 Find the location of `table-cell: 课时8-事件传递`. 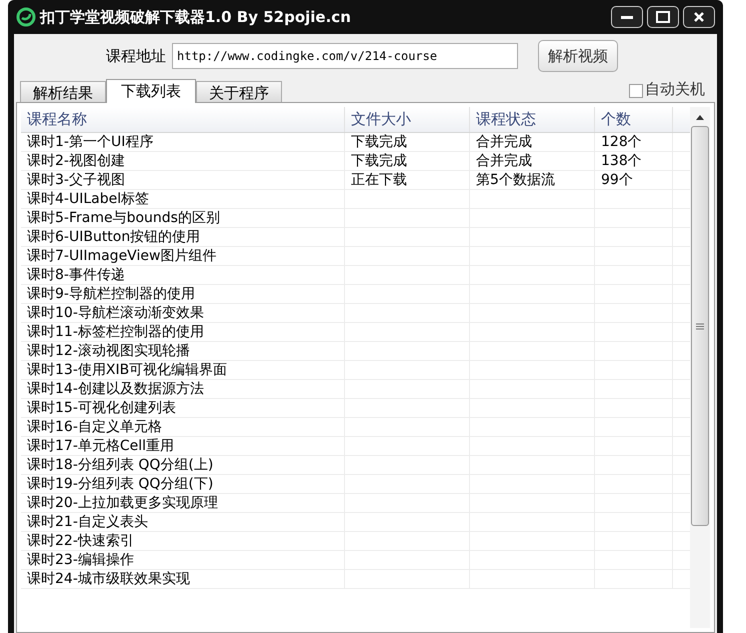

table-cell: 课时8-事件传递 is located at coordinates (76, 275).